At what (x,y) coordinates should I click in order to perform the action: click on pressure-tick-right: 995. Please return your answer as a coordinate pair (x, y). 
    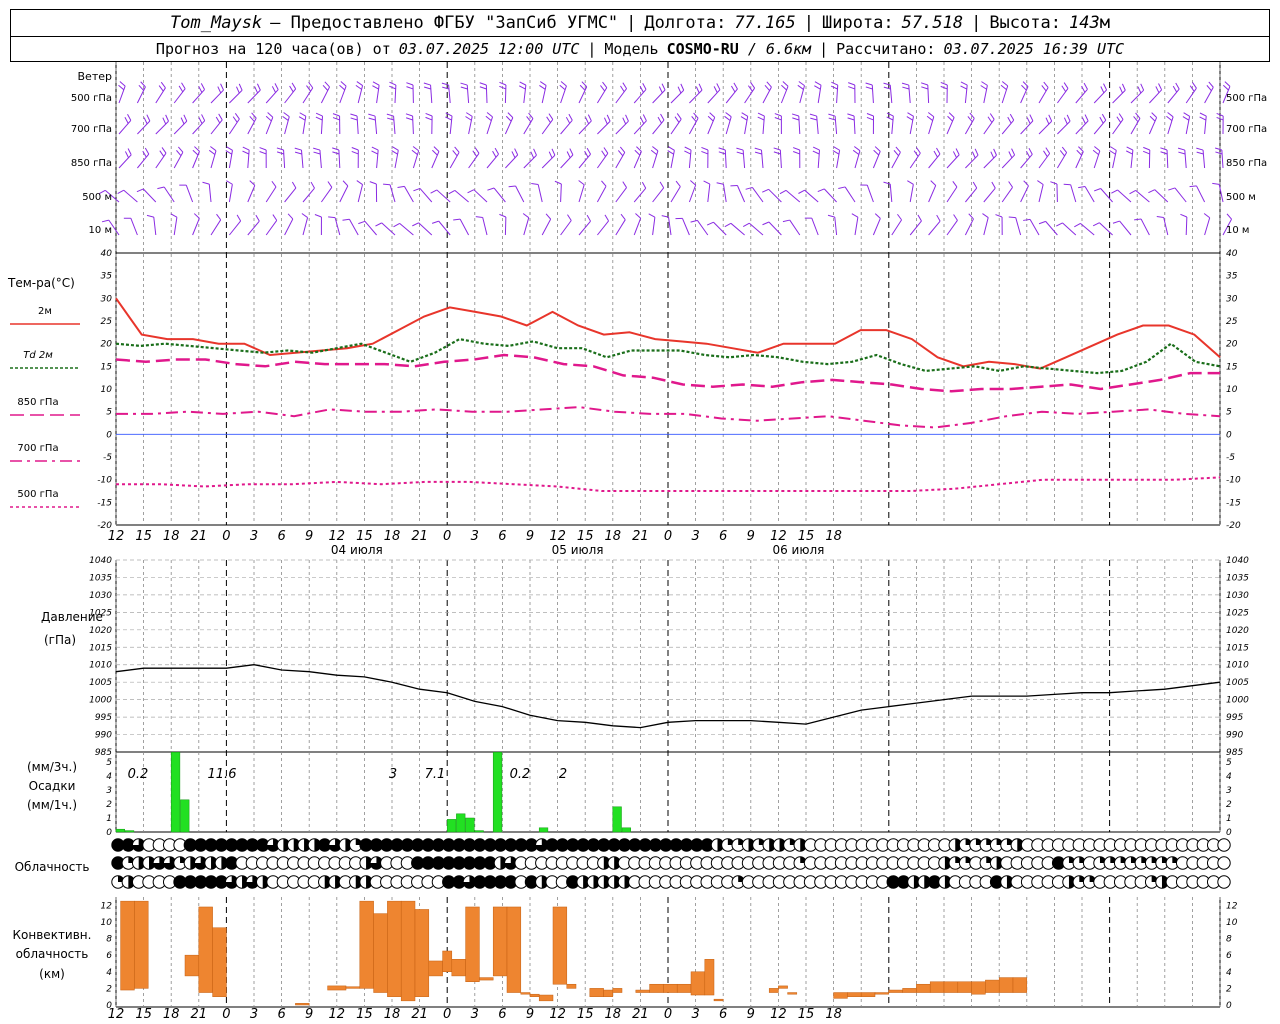
    Looking at the image, I should click on (1234, 718).